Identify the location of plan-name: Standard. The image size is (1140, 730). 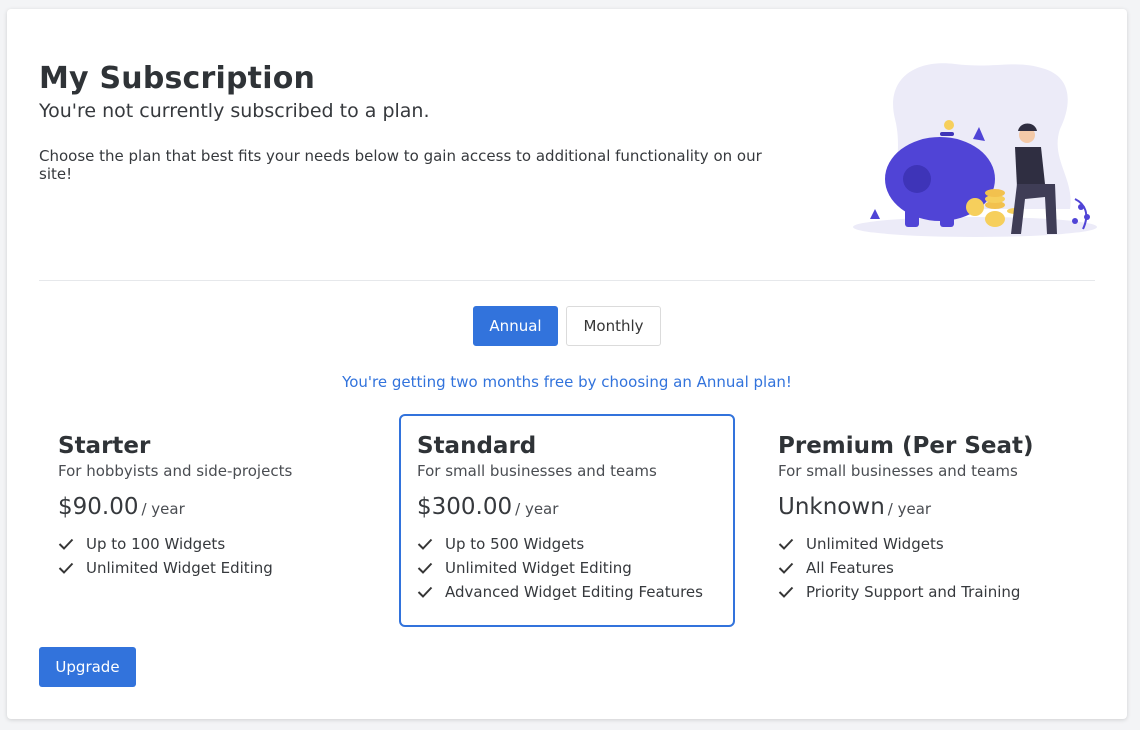
(477, 446).